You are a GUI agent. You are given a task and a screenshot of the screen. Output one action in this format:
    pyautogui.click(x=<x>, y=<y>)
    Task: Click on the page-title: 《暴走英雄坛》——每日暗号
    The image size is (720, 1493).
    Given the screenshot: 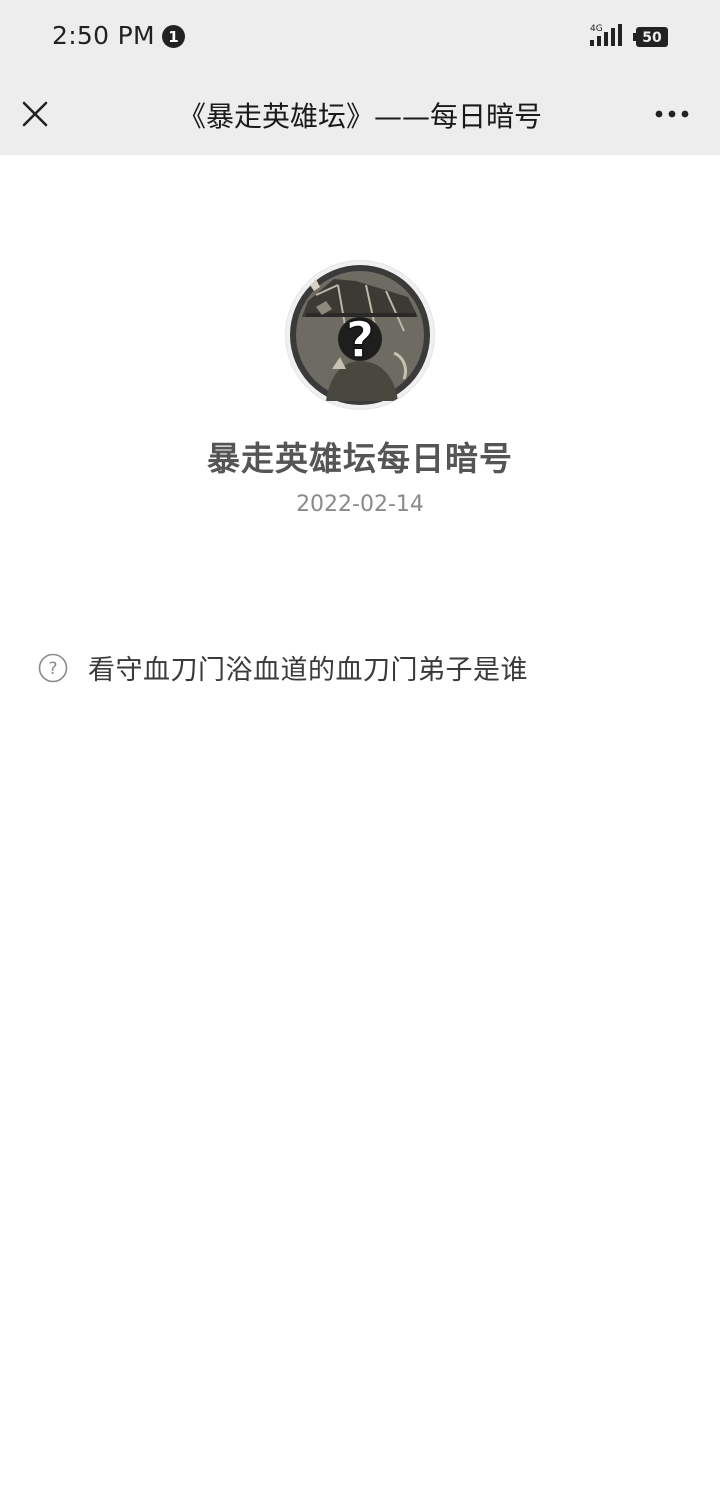 What is the action you would take?
    pyautogui.click(x=359, y=116)
    